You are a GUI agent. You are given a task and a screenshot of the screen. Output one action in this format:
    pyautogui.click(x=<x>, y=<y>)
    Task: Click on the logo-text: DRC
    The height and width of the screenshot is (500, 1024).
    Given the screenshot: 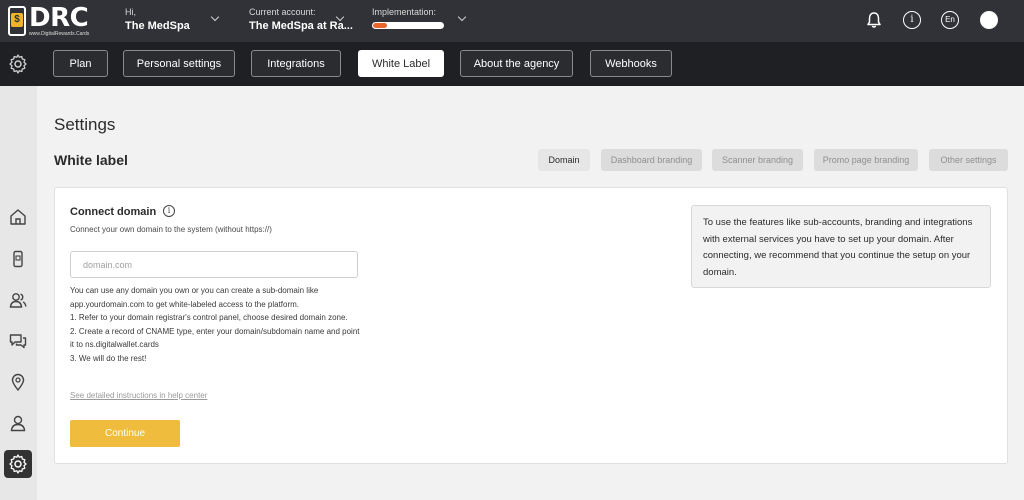 What is the action you would take?
    pyautogui.click(x=59, y=18)
    